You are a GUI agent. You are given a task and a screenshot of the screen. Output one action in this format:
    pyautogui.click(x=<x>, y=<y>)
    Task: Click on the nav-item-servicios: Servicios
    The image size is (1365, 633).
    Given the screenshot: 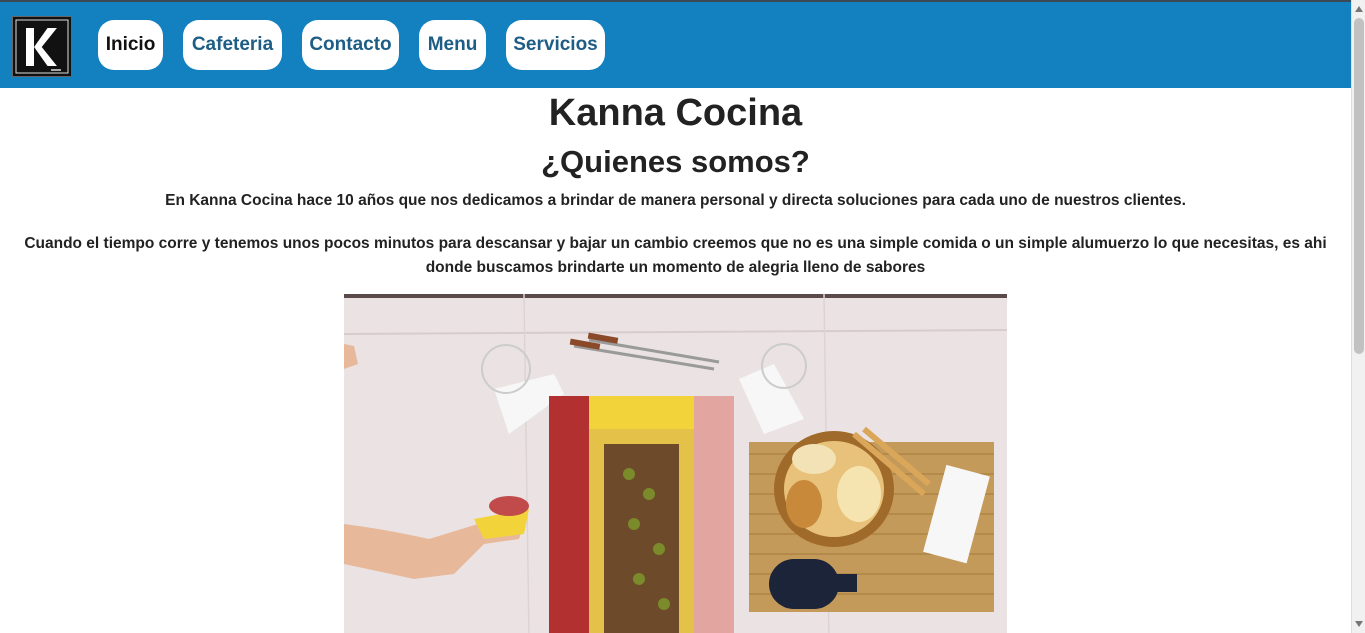 What is the action you would take?
    pyautogui.click(x=555, y=45)
    